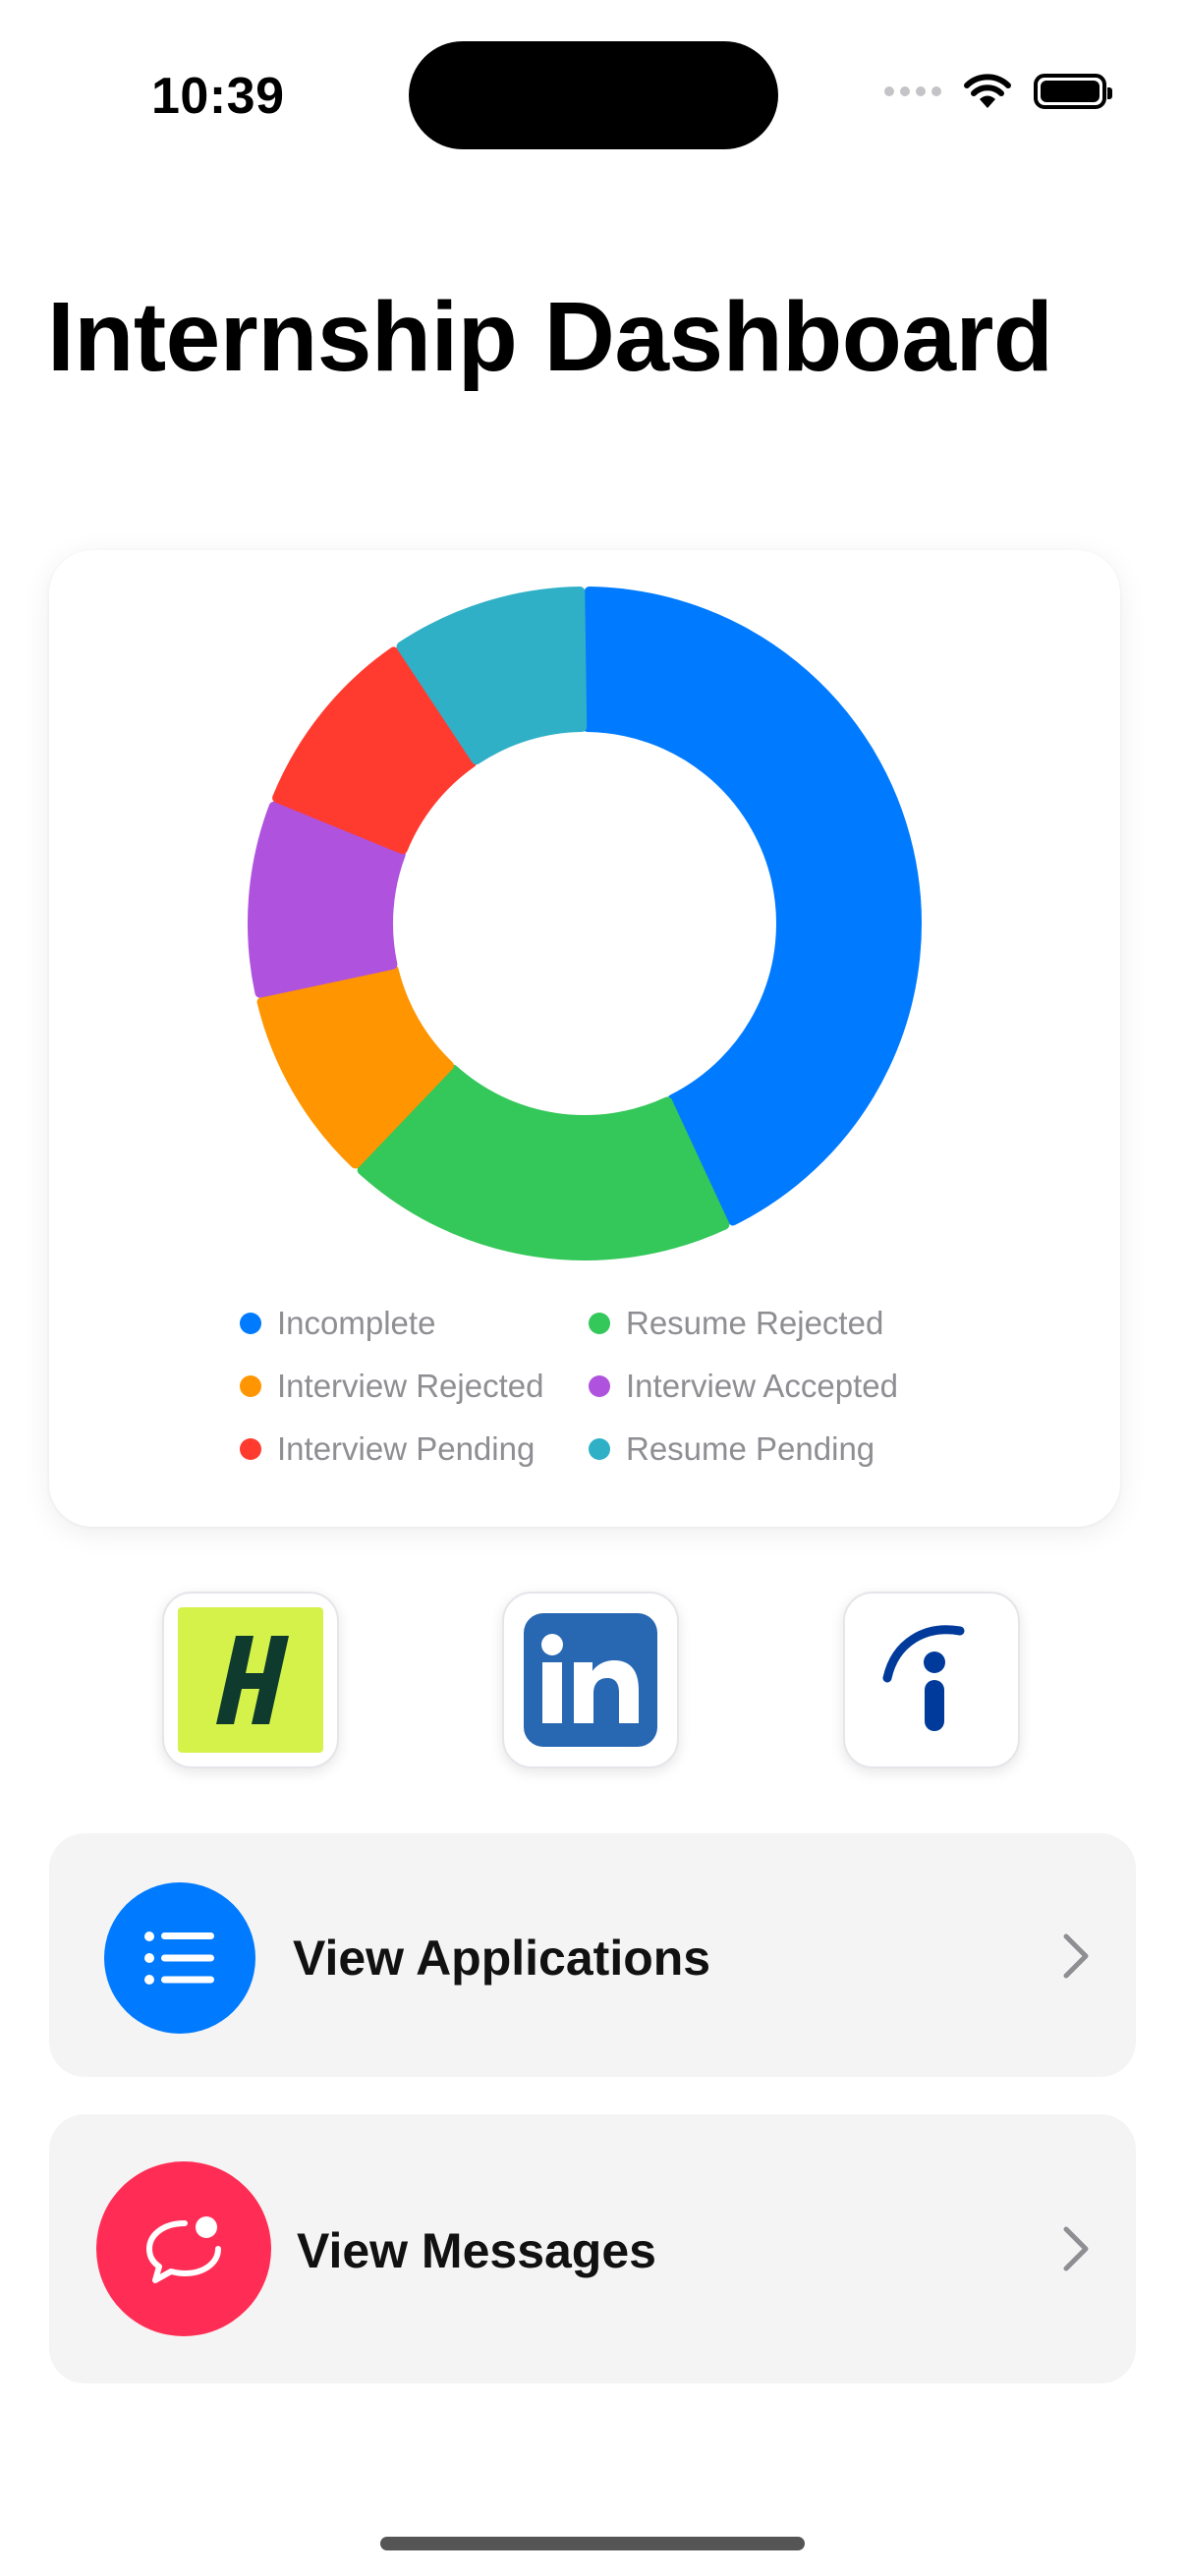  I want to click on legend-label: Resume Rejected, so click(755, 1323).